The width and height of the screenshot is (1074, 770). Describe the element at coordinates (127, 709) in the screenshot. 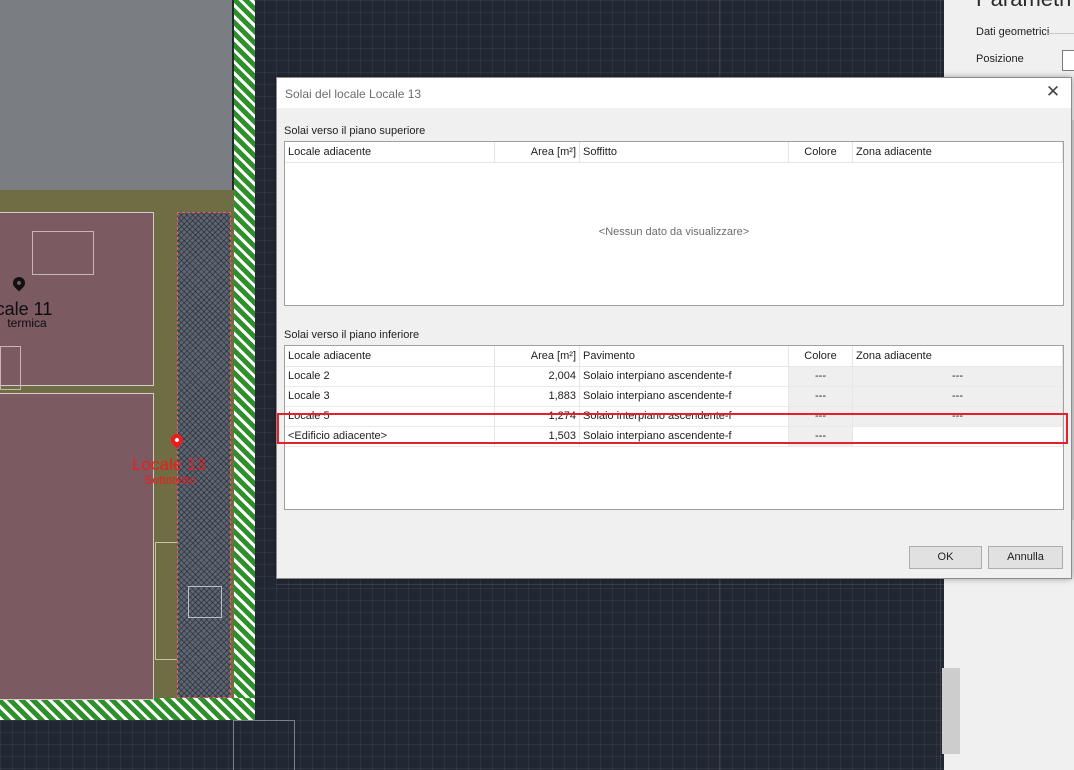

I see `wall-bottom` at that location.